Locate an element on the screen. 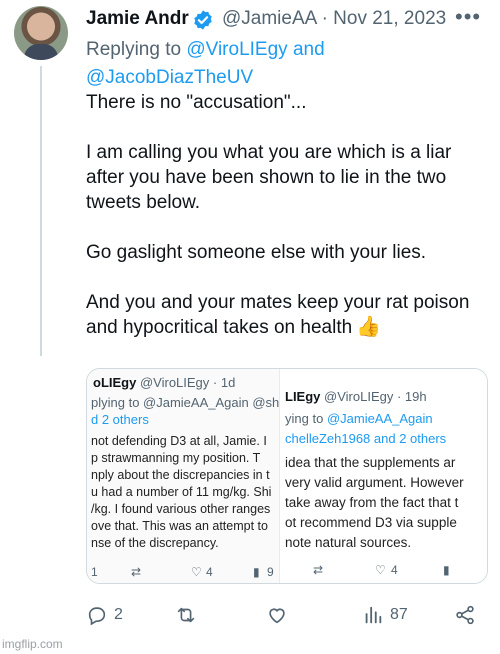  more-options-icon: ••• is located at coordinates (468, 17).